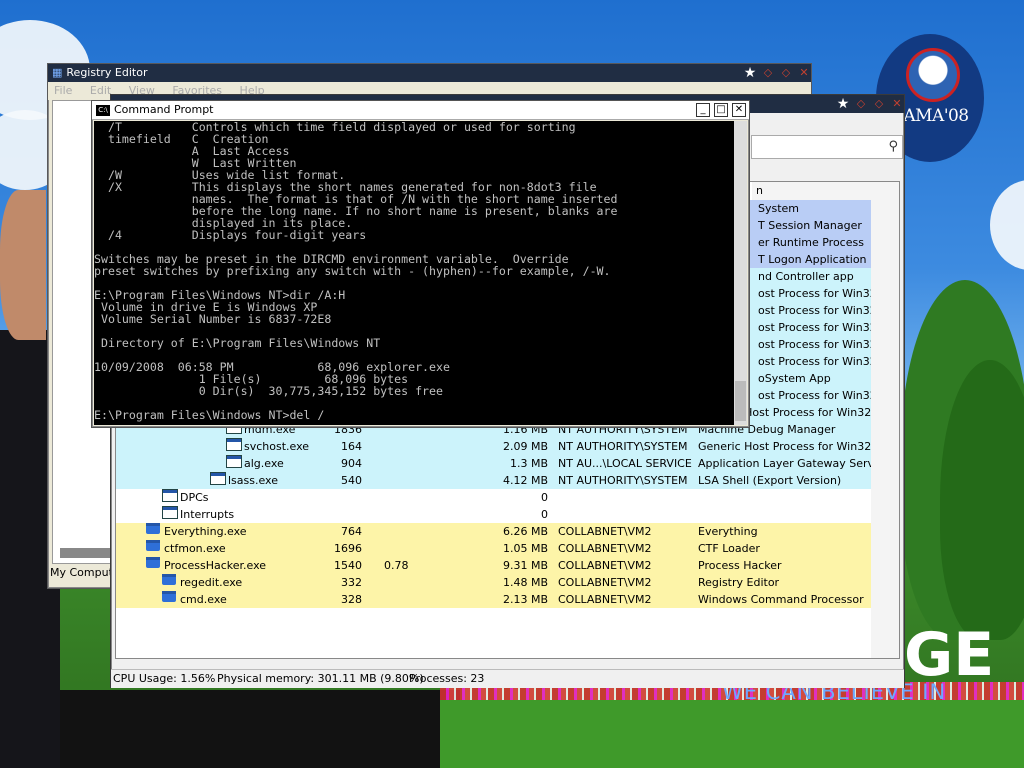  Describe the element at coordinates (100, 90) in the screenshot. I see `menu-edit: Edit` at that location.